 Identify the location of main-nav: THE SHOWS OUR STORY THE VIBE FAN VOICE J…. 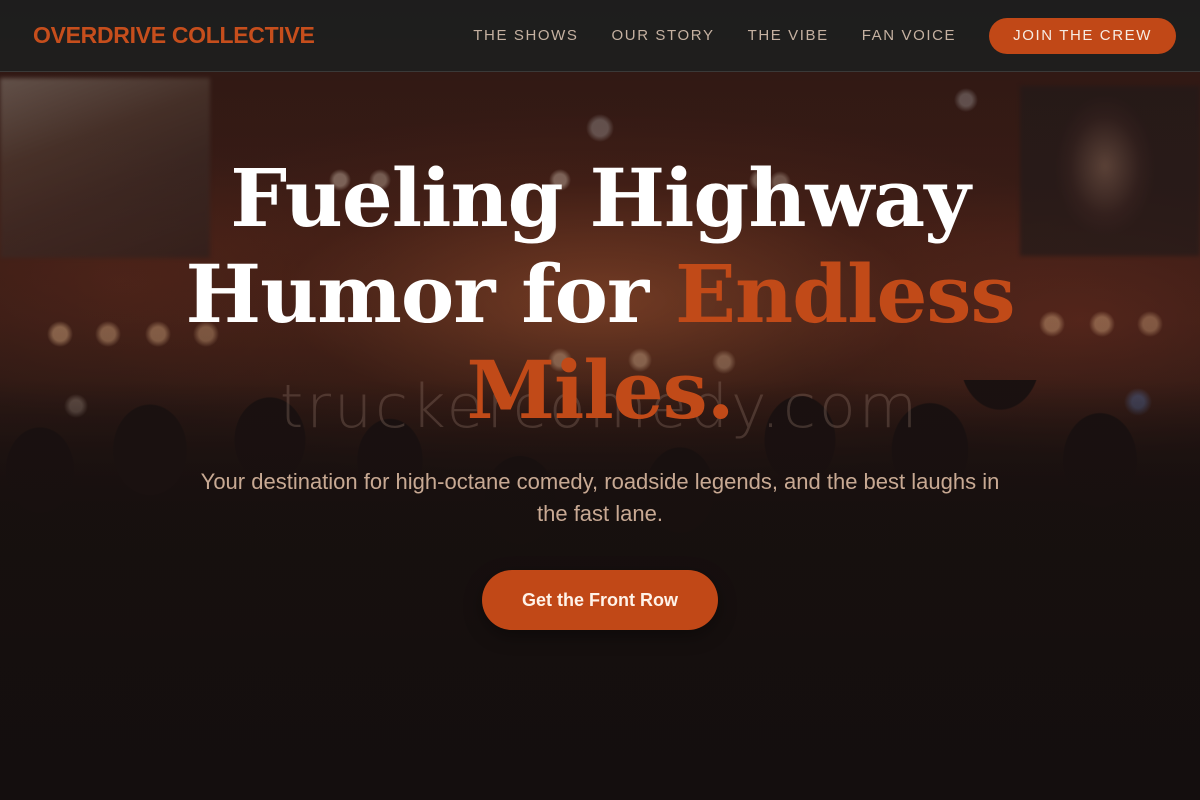
(824, 35).